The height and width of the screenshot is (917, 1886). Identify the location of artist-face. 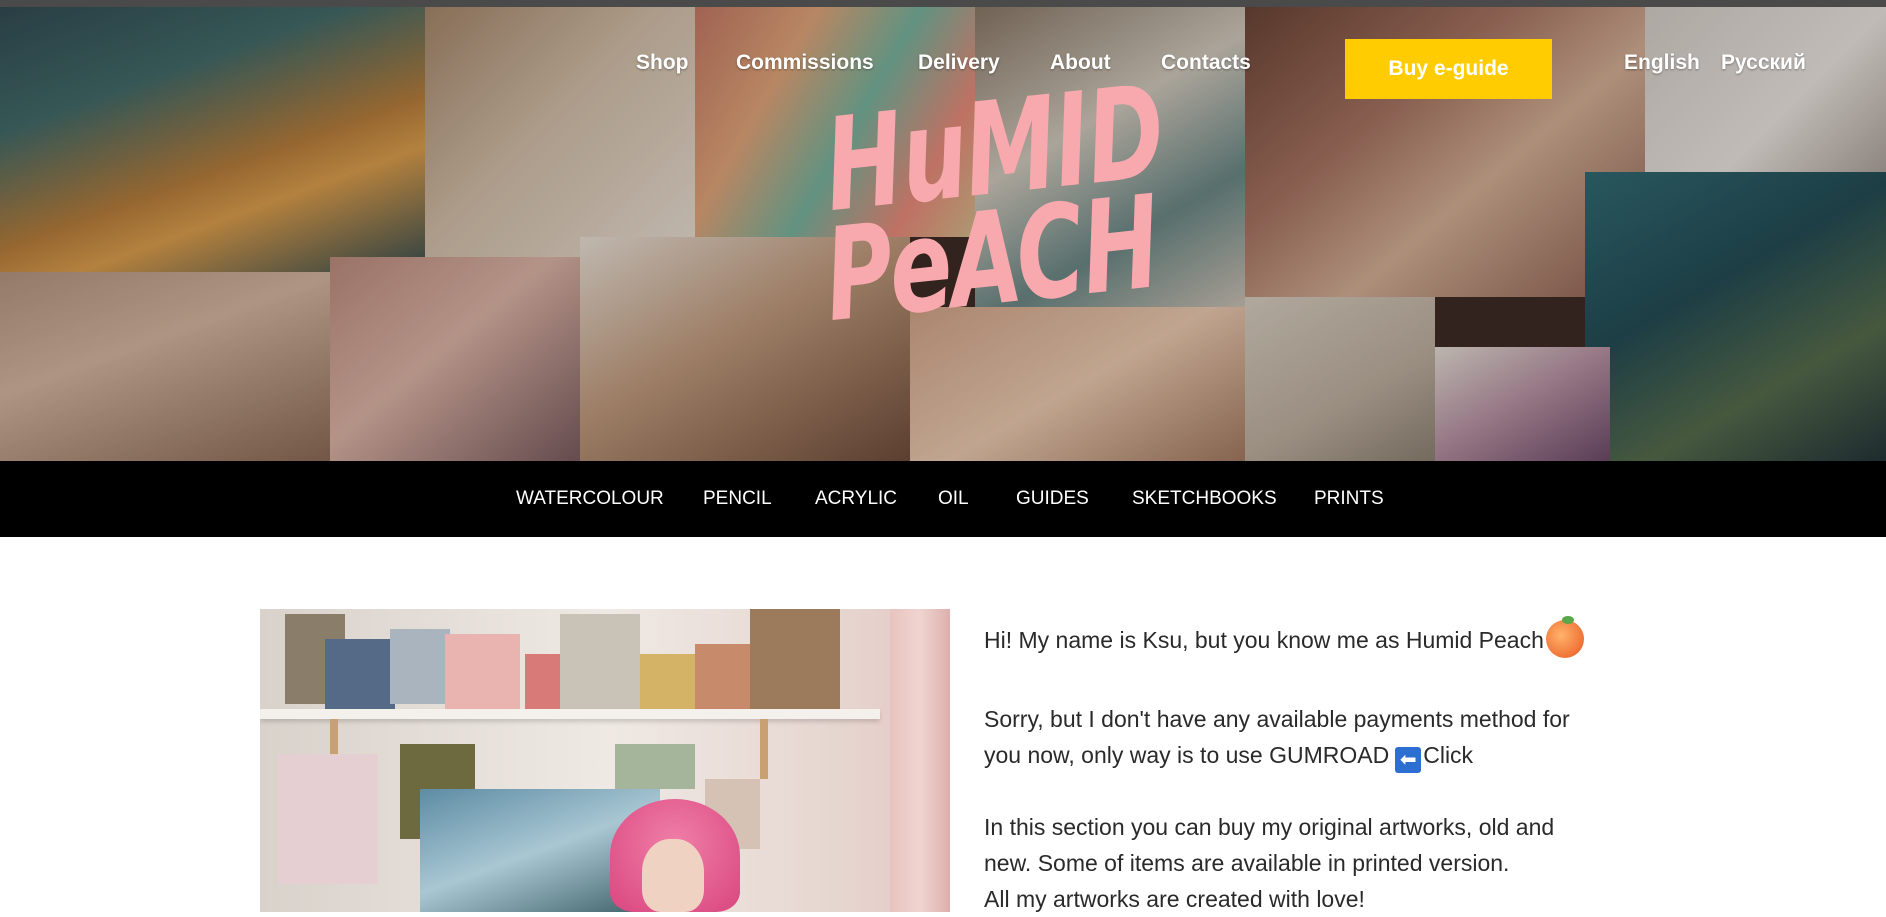
(673, 875).